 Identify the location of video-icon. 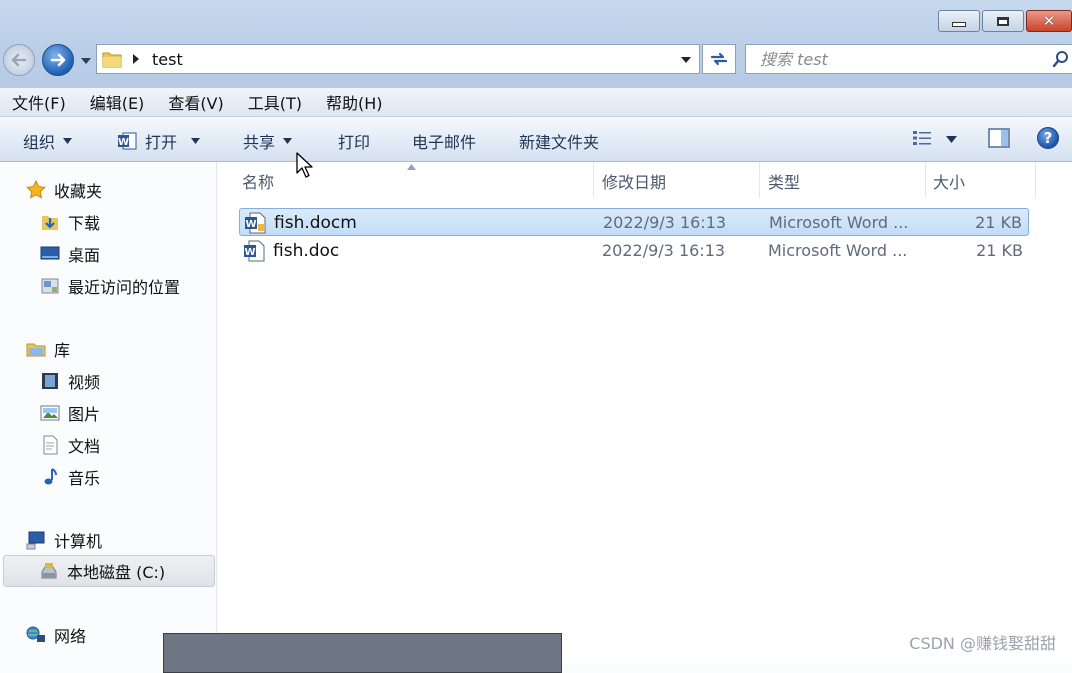
(50, 381).